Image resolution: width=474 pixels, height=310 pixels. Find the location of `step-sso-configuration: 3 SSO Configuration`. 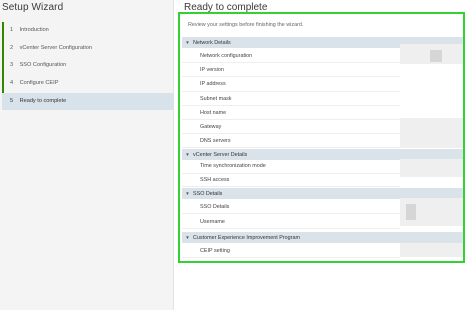

step-sso-configuration: 3 SSO Configuration is located at coordinates (88, 66).